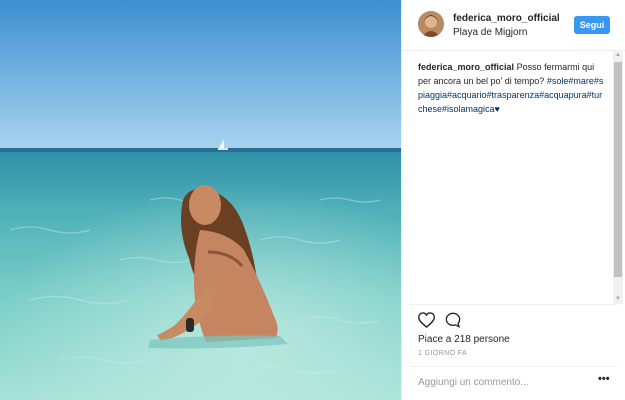  Describe the element at coordinates (426, 322) in the screenshot. I see `heart-icon` at that location.